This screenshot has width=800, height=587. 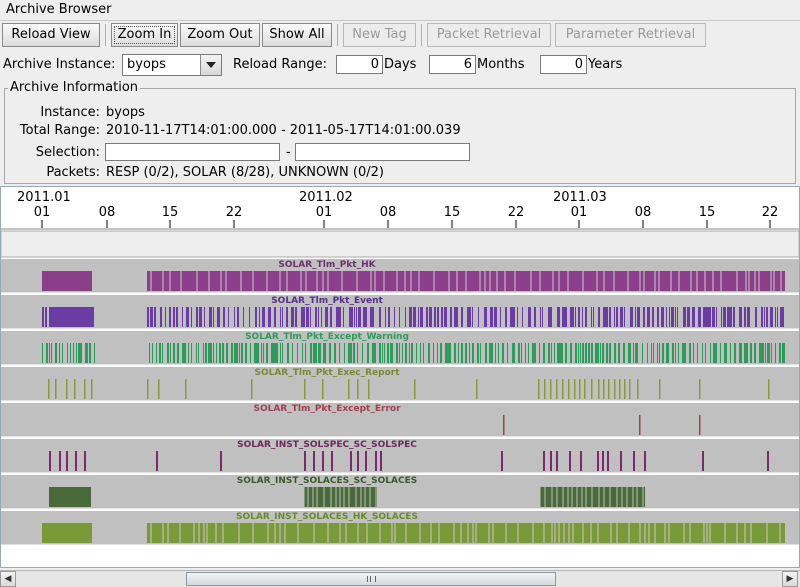 What do you see at coordinates (51, 35) in the screenshot?
I see `reload-view-button: Reload View` at bounding box center [51, 35].